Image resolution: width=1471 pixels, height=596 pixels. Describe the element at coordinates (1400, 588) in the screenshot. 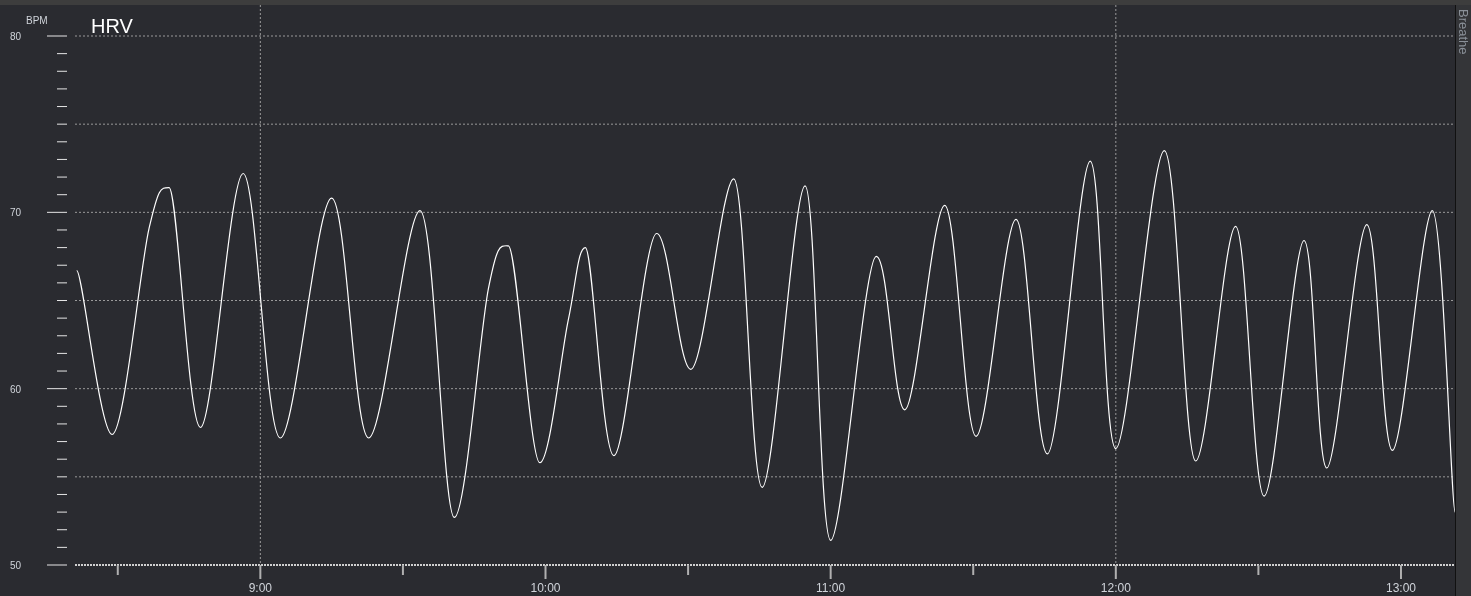

I see `x-axis-label: 13:00` at that location.